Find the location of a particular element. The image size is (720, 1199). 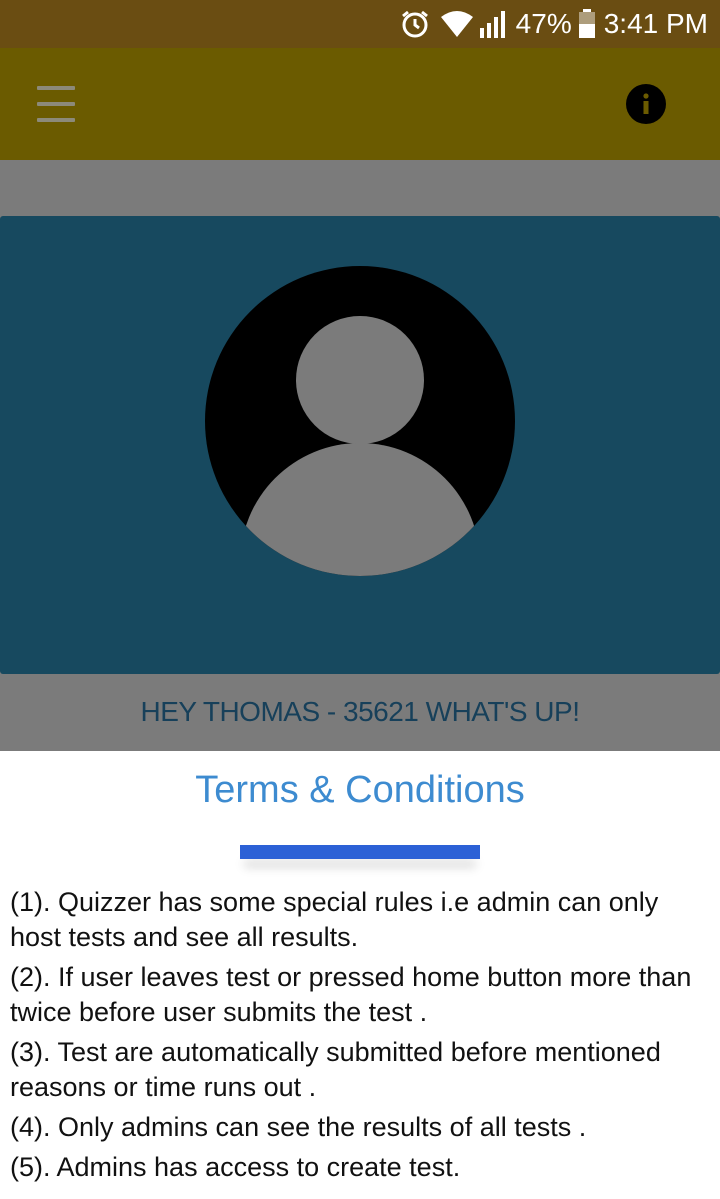

default-user-avatar is located at coordinates (360, 421).